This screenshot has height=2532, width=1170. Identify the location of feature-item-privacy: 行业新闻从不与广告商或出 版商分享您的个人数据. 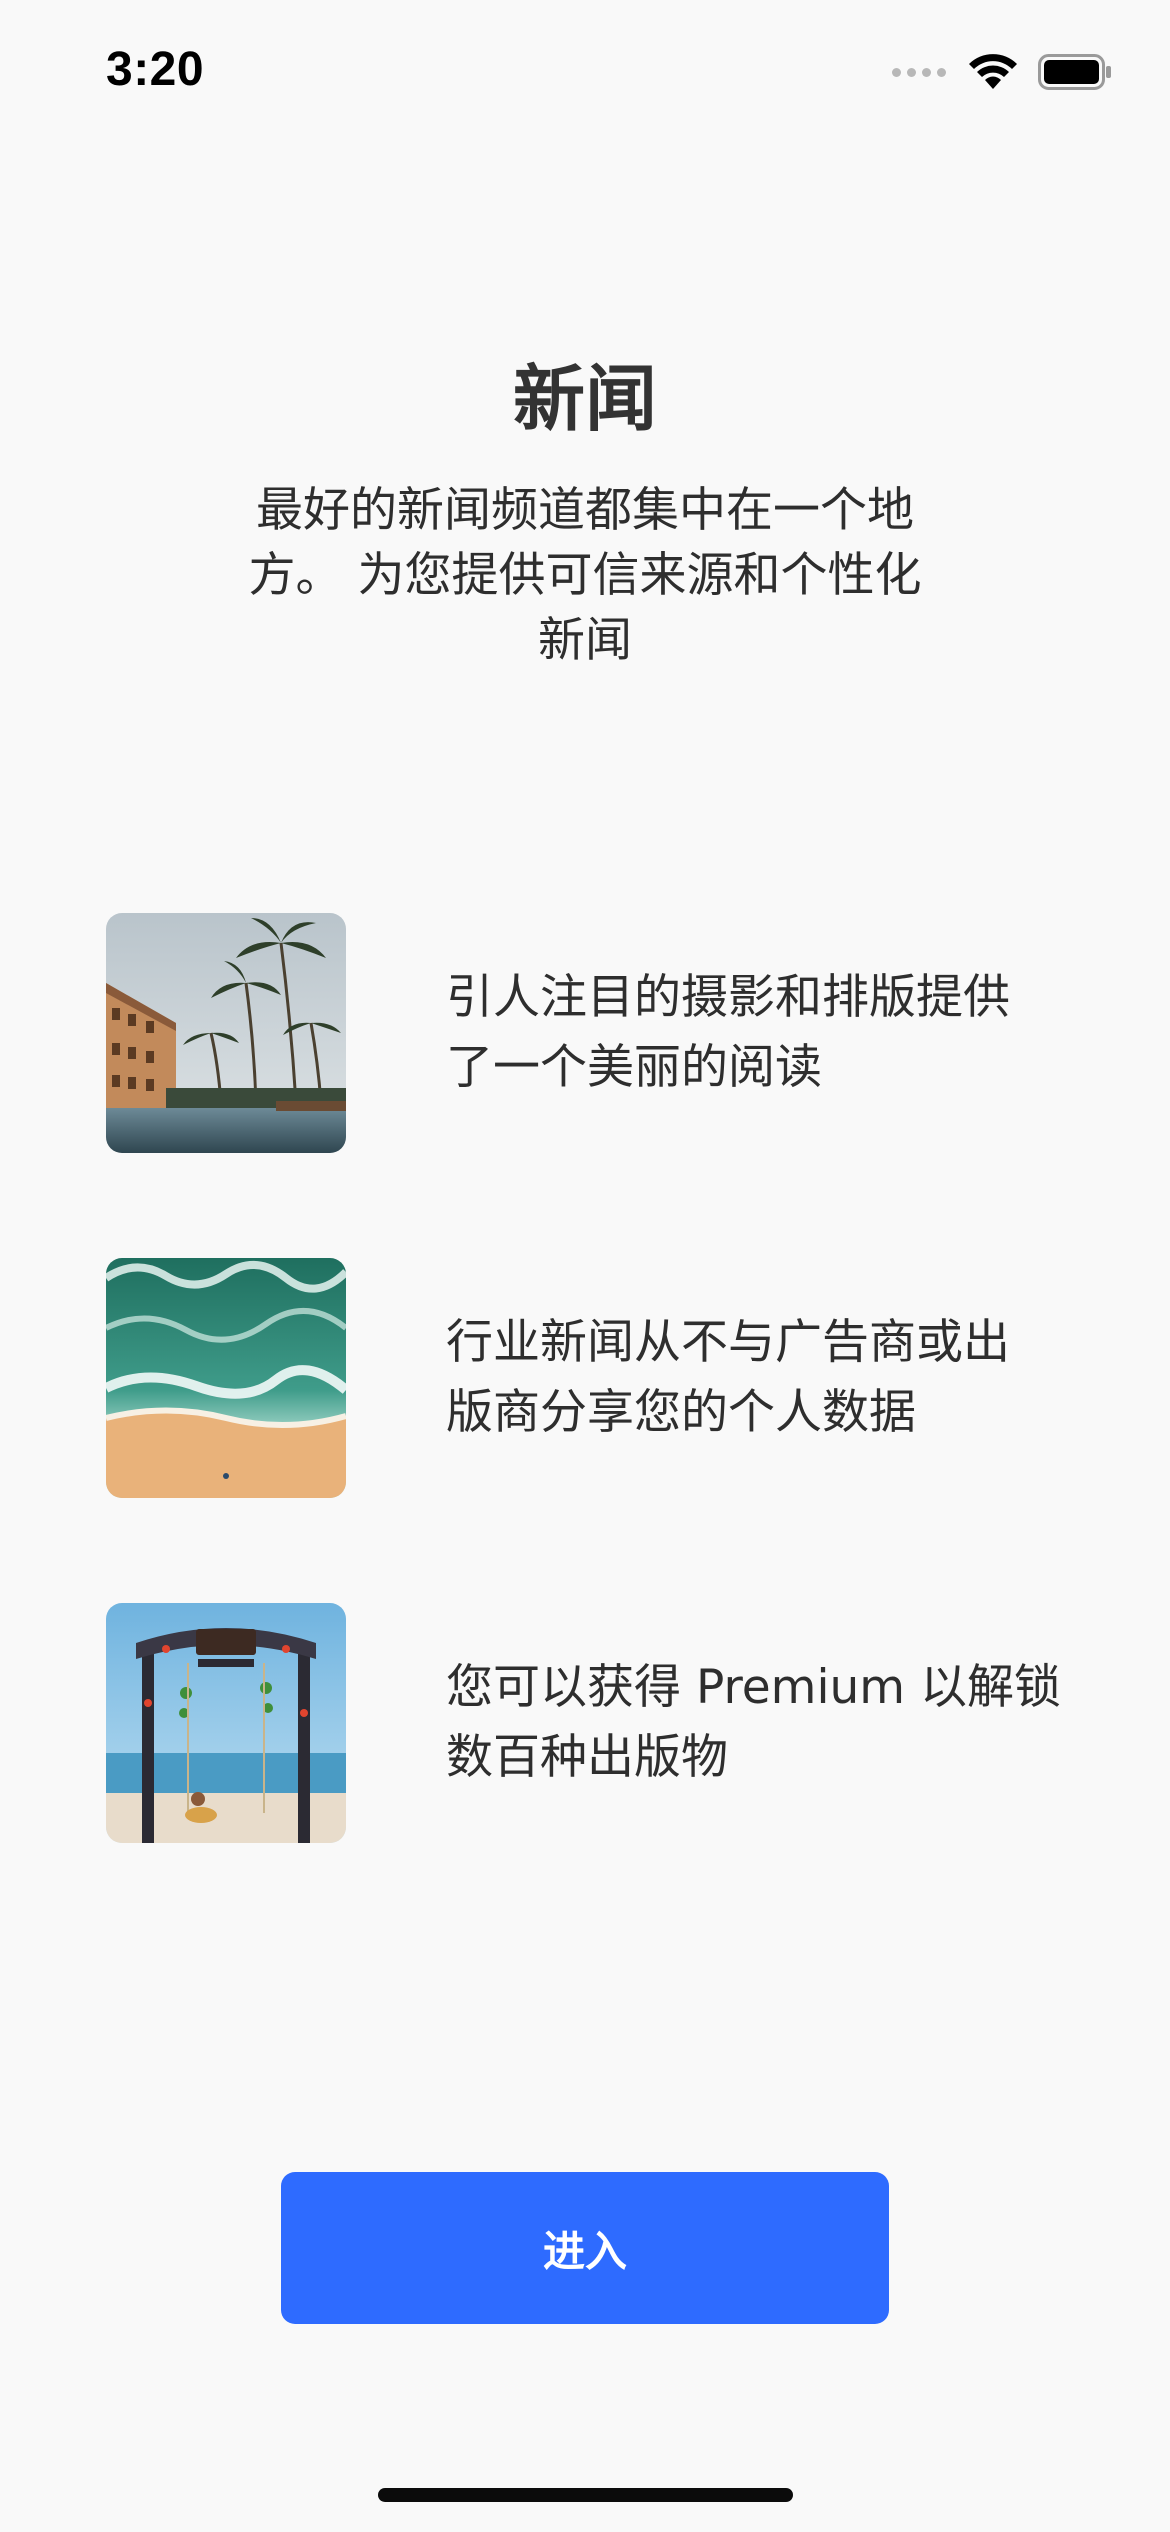
(596, 1378).